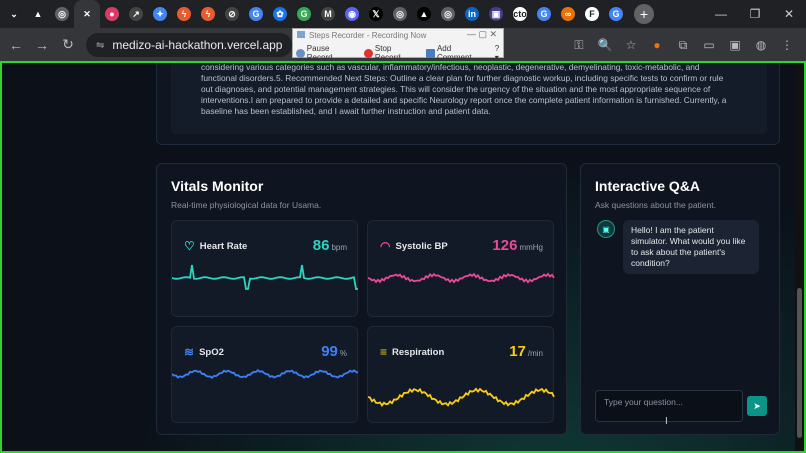 The height and width of the screenshot is (453, 806). What do you see at coordinates (384, 352) in the screenshot?
I see `wind-icon: ≡` at bounding box center [384, 352].